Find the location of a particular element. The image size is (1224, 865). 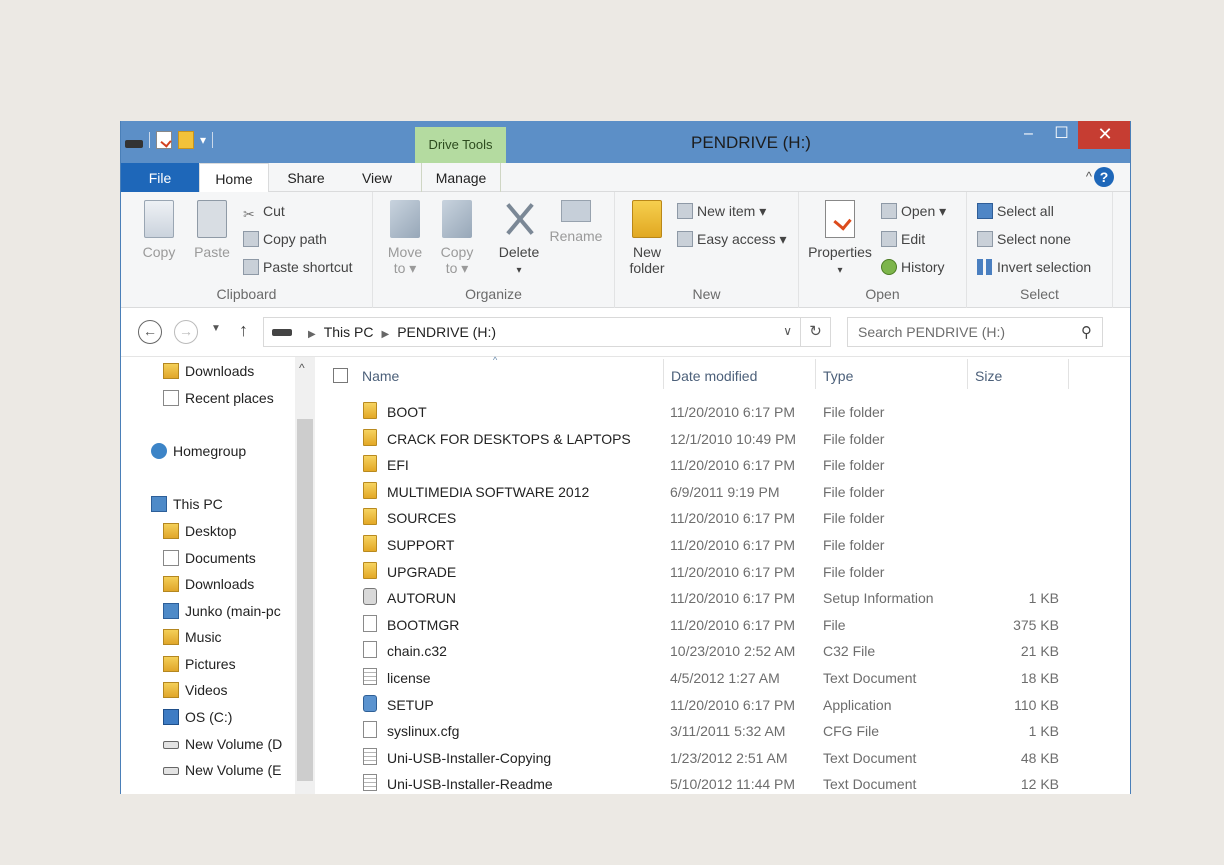

nav-item-homegroup: Homegroup is located at coordinates (198, 451).